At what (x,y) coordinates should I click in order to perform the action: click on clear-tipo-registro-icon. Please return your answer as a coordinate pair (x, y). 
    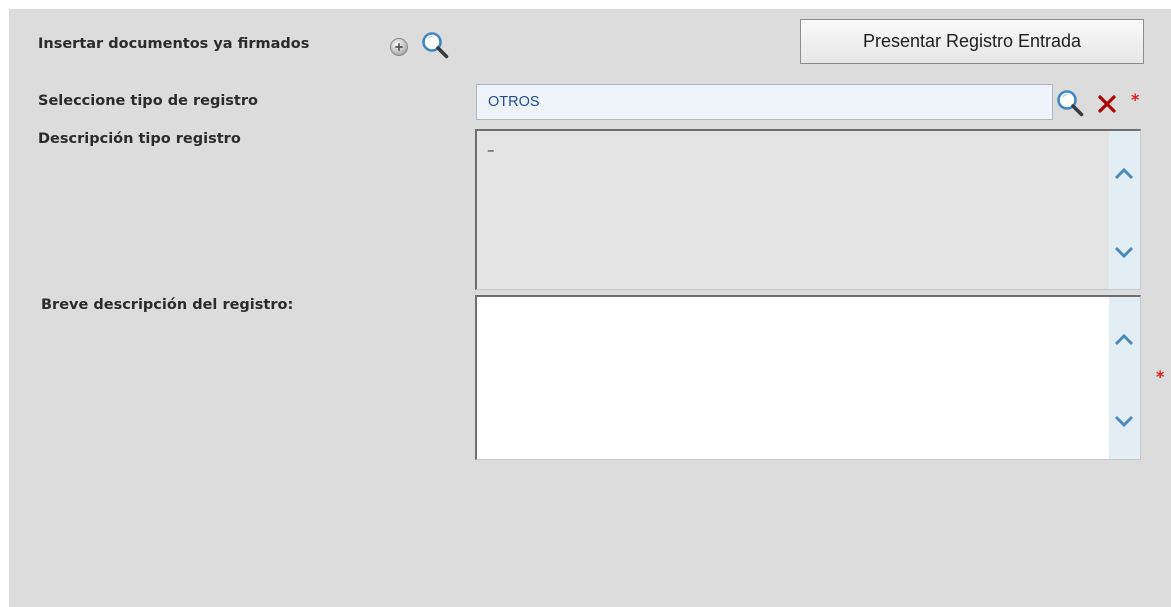
    Looking at the image, I should click on (1107, 104).